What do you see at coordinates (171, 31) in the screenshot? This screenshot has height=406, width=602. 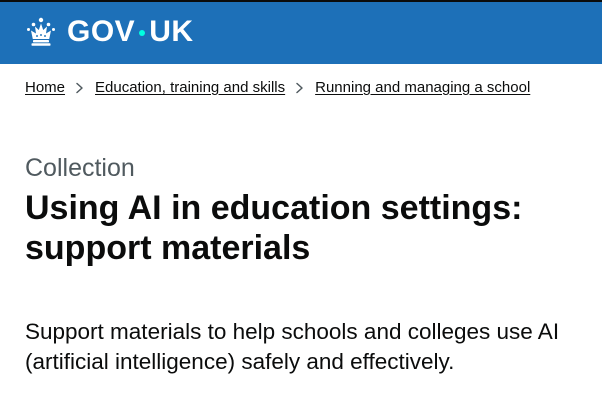 I see `logo-text-right: UK` at bounding box center [171, 31].